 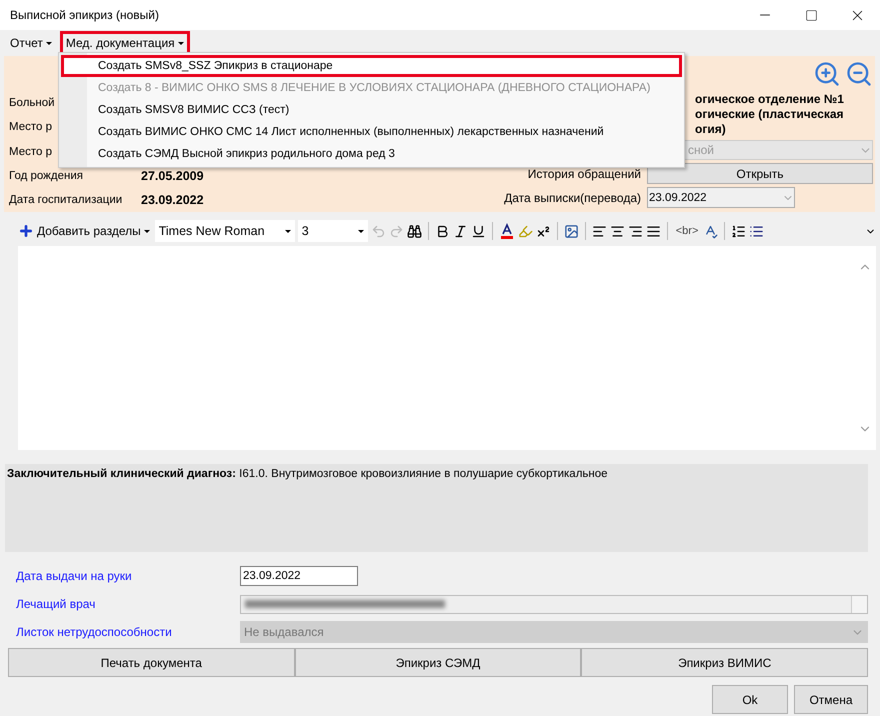 I want to click on field-label: Больной, so click(x=32, y=103).